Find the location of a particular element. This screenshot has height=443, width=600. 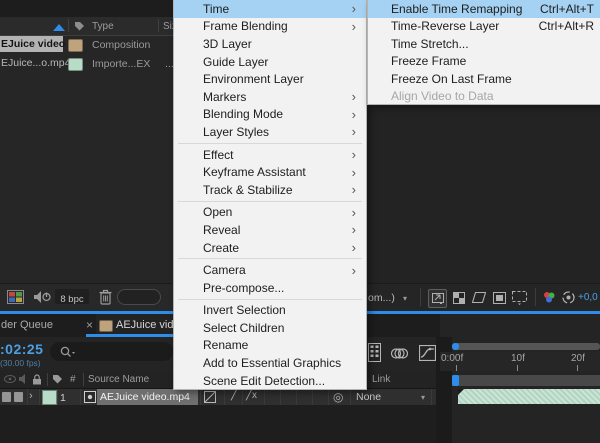

column-number: # is located at coordinates (73, 379).